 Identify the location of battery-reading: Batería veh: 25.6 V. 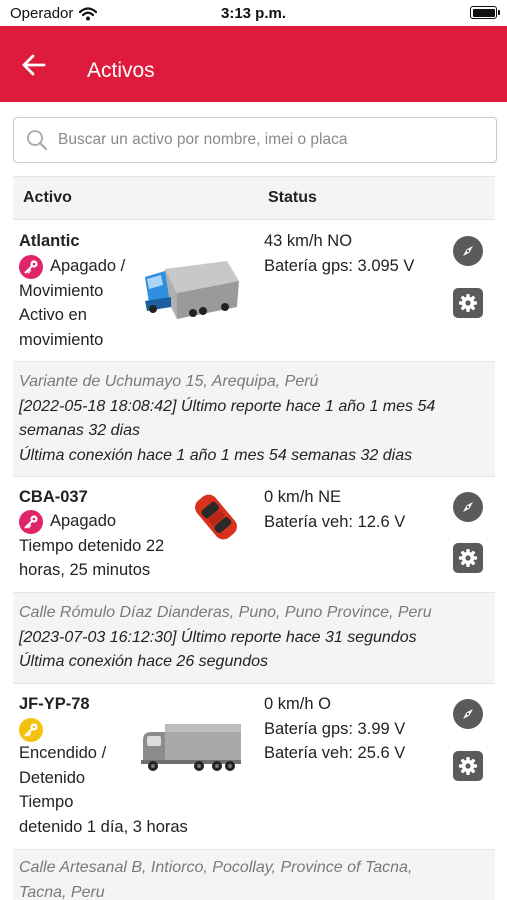
(335, 753).